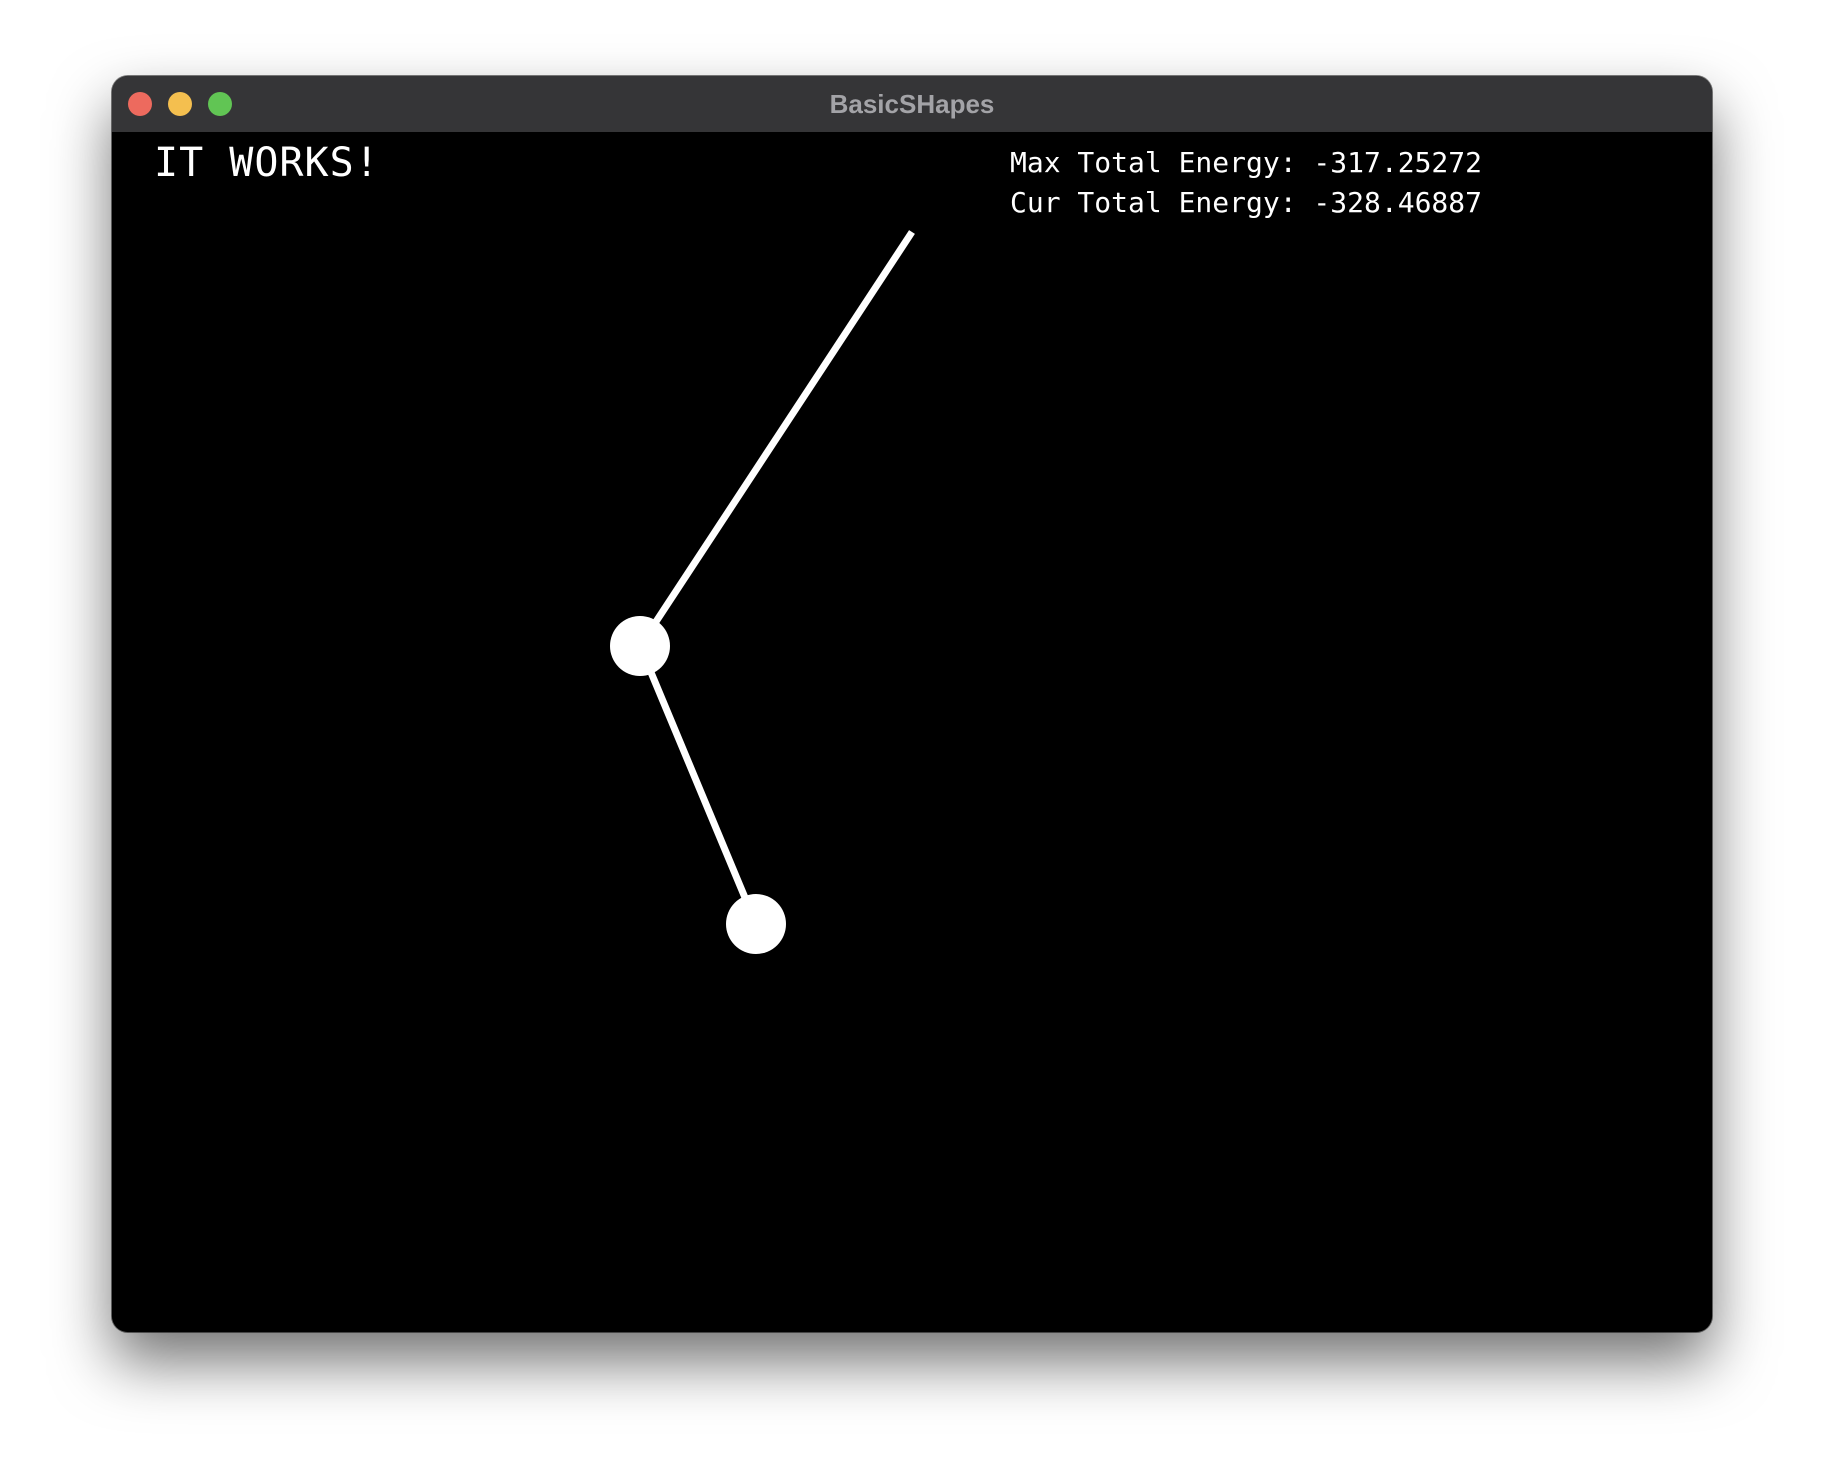  I want to click on pendulum-bob-lower, so click(756, 924).